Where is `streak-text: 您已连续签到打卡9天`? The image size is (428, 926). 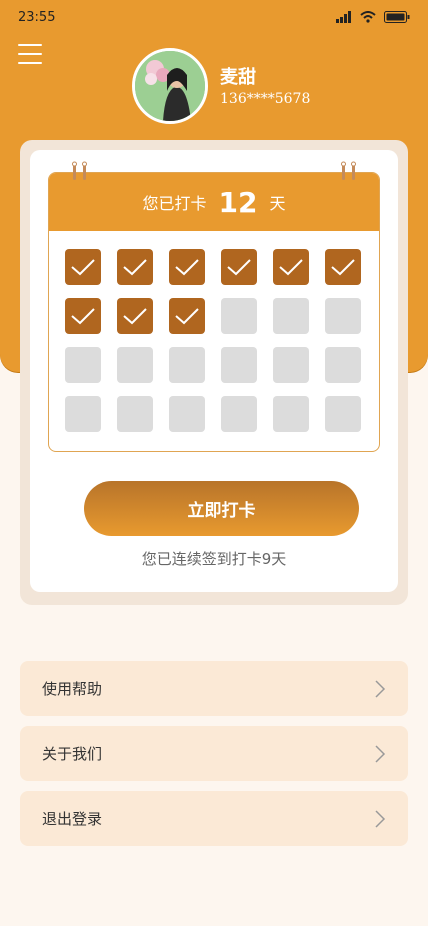 streak-text: 您已连续签到打卡9天 is located at coordinates (214, 559).